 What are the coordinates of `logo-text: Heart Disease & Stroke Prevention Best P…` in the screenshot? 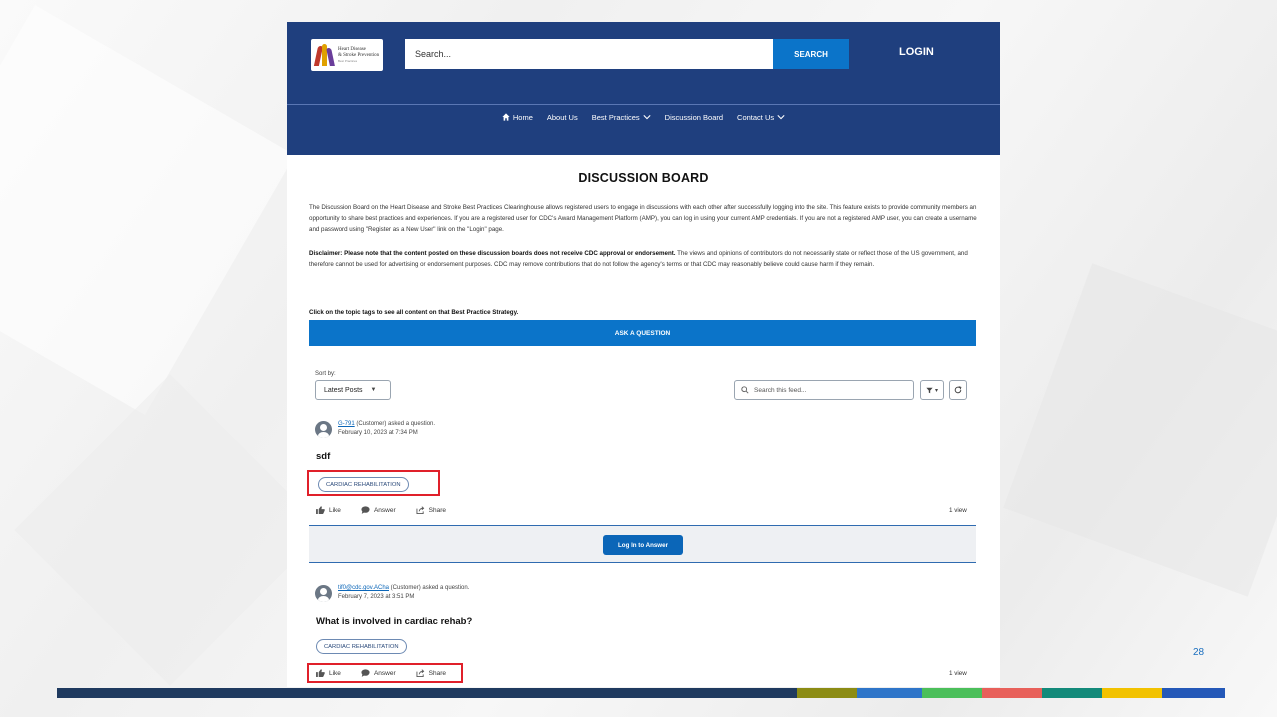 It's located at (358, 55).